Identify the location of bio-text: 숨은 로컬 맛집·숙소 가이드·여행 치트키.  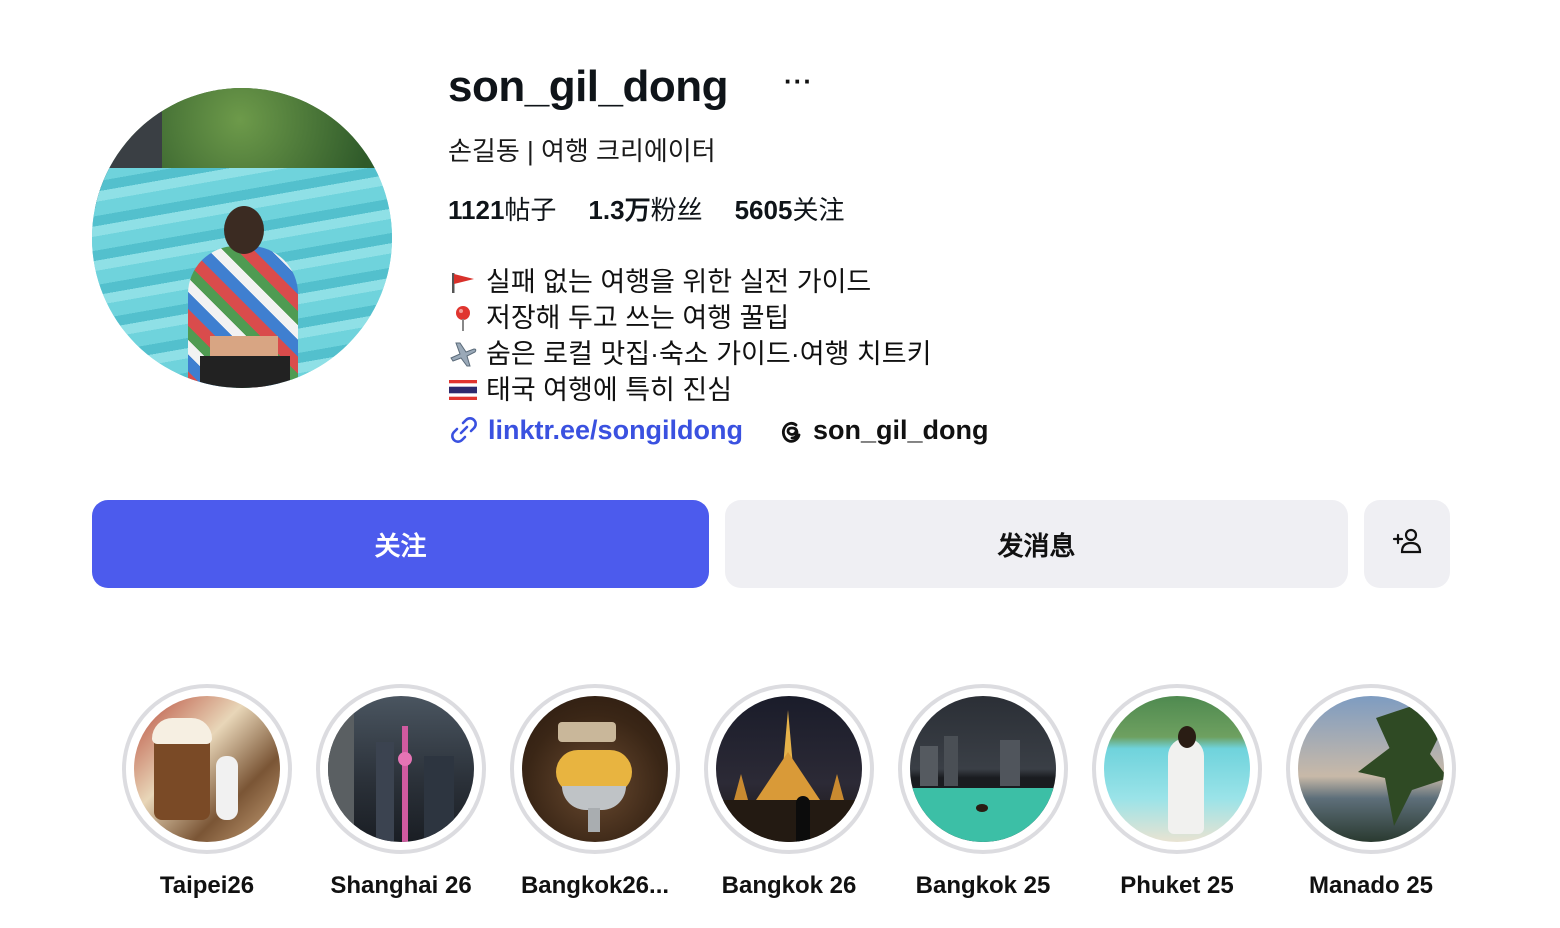
(709, 354).